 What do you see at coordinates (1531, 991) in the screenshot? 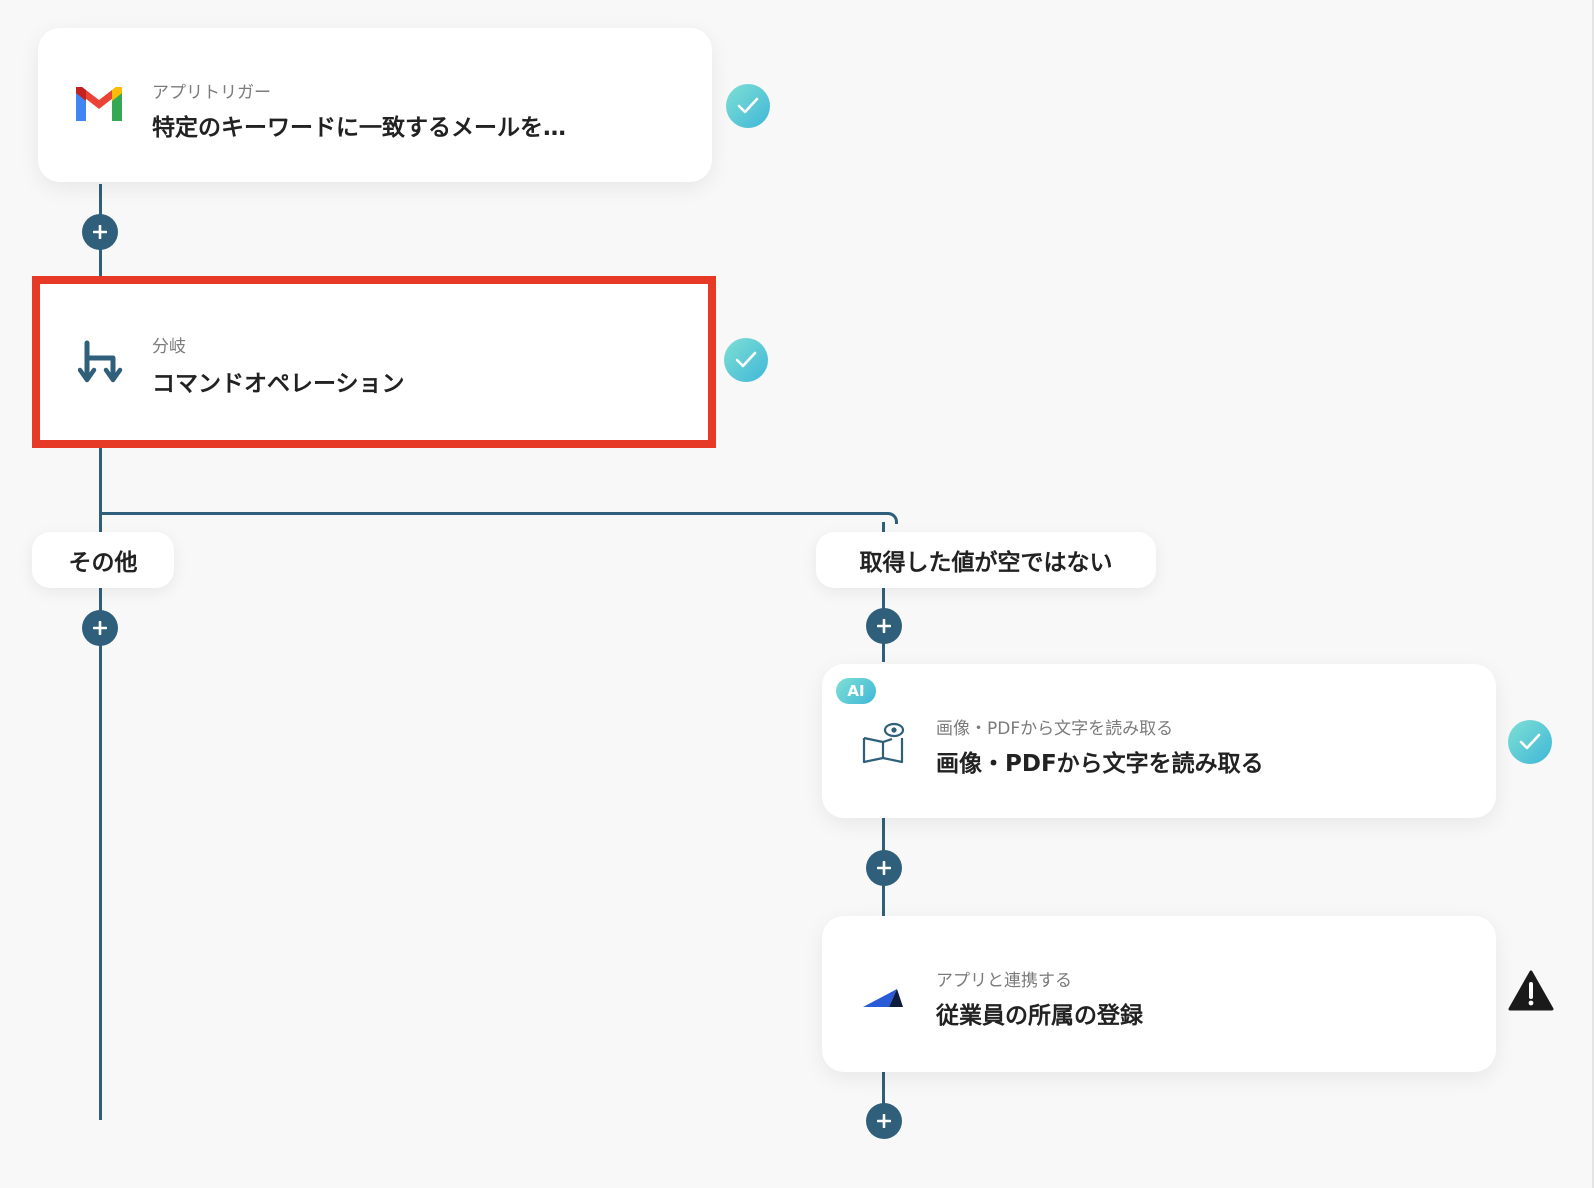
I see `warning-icon` at bounding box center [1531, 991].